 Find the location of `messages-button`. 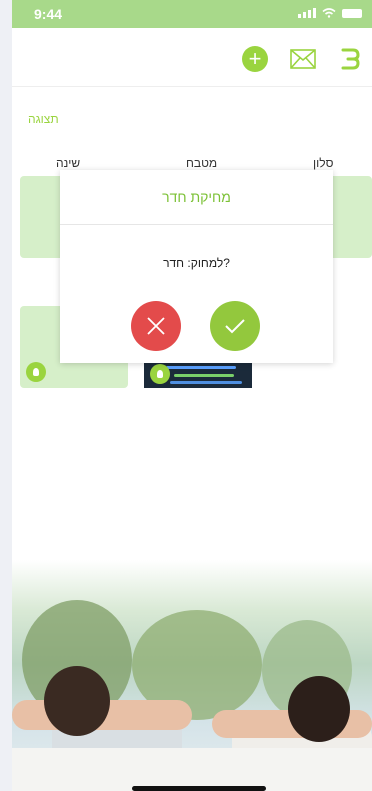

messages-button is located at coordinates (303, 59).